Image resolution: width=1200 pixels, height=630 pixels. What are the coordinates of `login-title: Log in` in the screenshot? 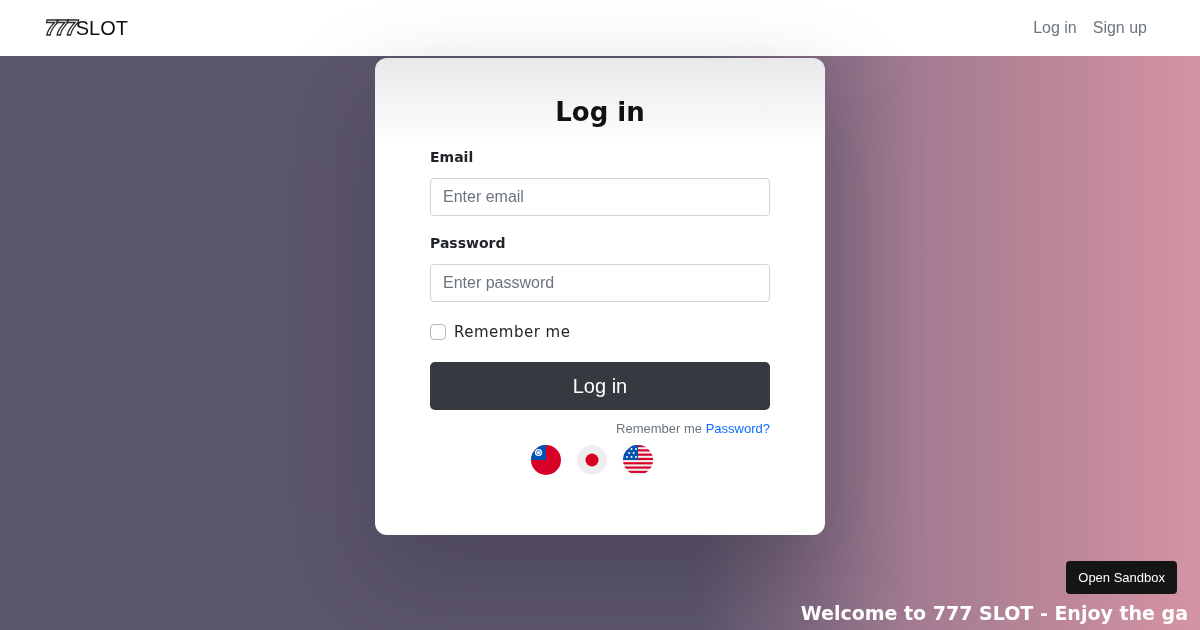 It's located at (600, 112).